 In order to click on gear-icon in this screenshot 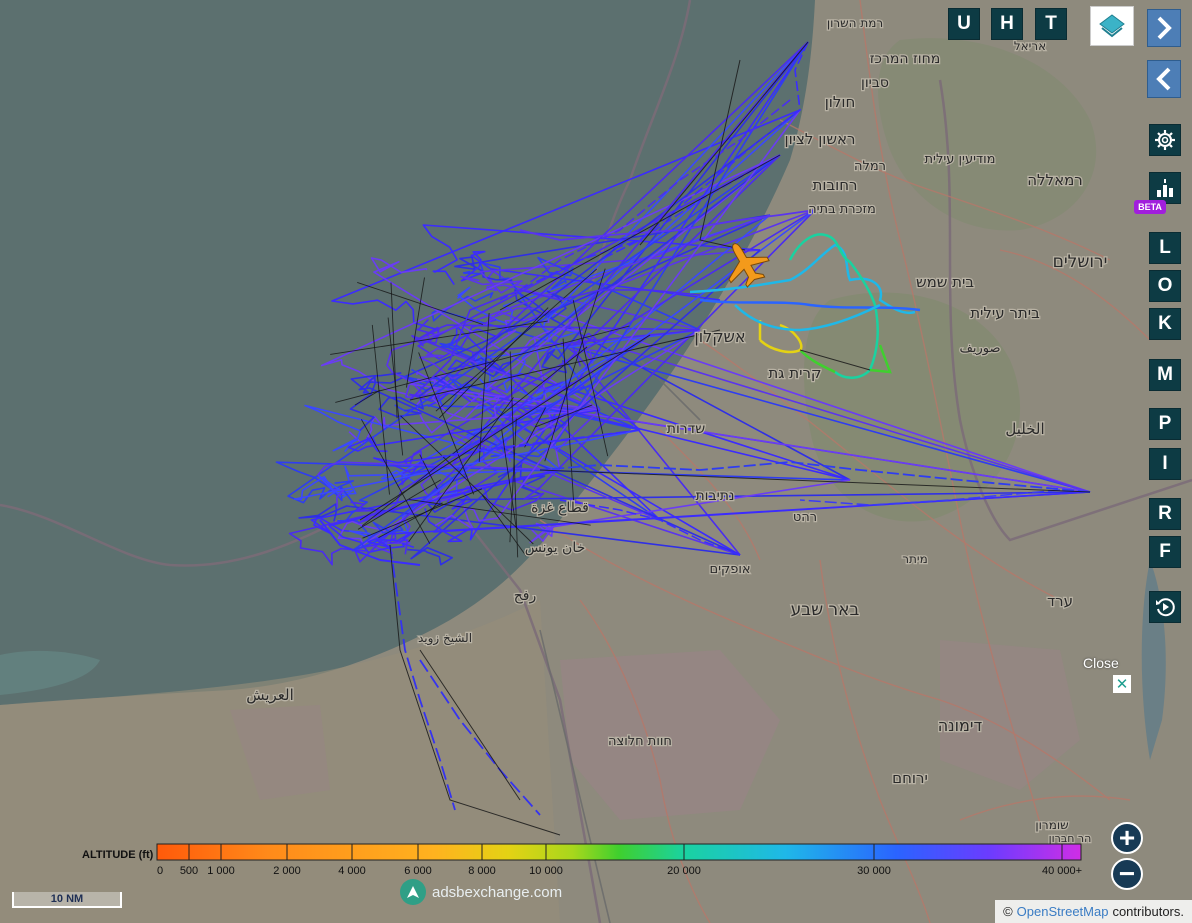, I will do `click(1165, 140)`.